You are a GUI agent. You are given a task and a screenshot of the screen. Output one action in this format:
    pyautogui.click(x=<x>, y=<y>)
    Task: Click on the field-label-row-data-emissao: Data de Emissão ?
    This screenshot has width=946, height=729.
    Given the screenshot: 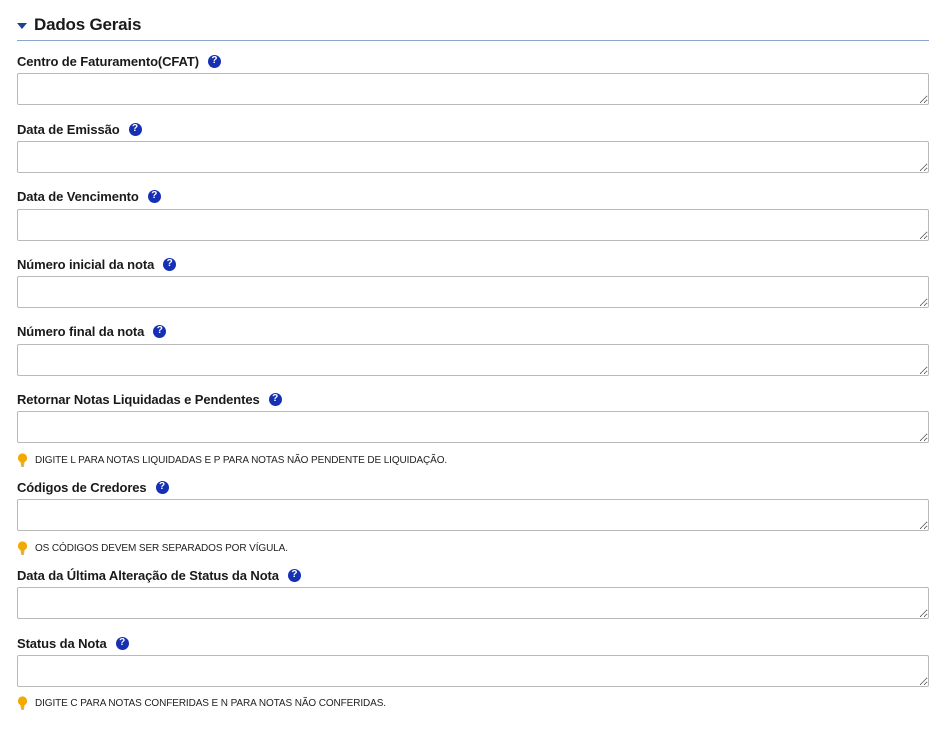 What is the action you would take?
    pyautogui.click(x=79, y=129)
    